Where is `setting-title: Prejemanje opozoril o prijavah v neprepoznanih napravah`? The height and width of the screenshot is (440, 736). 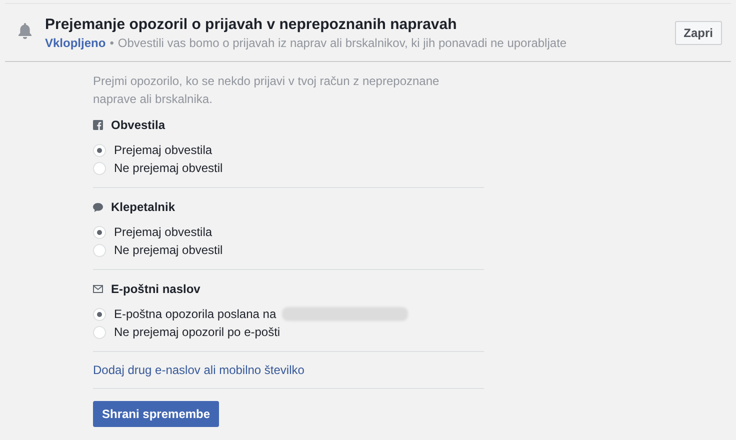 setting-title: Prejemanje opozoril o prijavah v neprepoznanih napravah is located at coordinates (251, 24).